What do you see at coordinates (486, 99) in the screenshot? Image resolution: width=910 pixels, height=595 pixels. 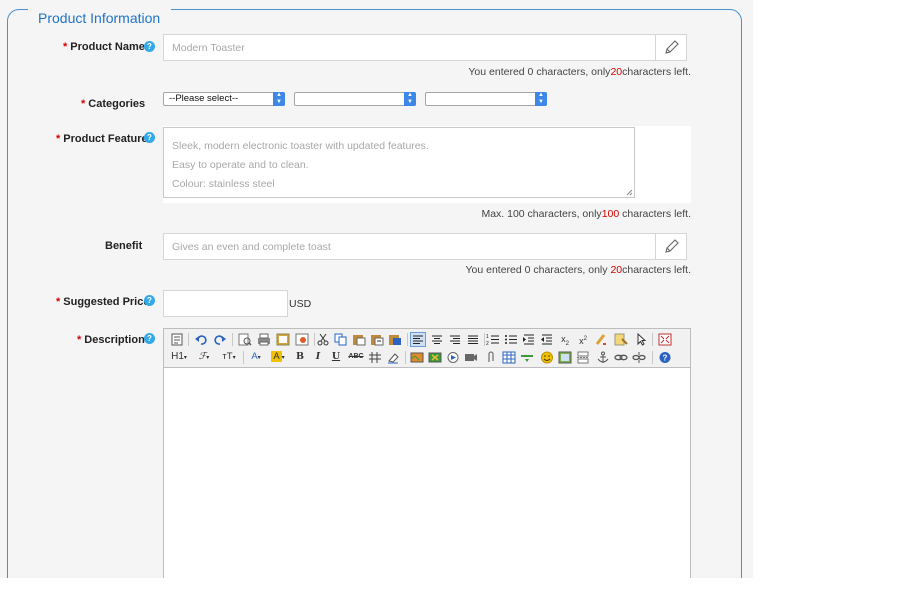 I see `category-select-3: ▲ ▼` at bounding box center [486, 99].